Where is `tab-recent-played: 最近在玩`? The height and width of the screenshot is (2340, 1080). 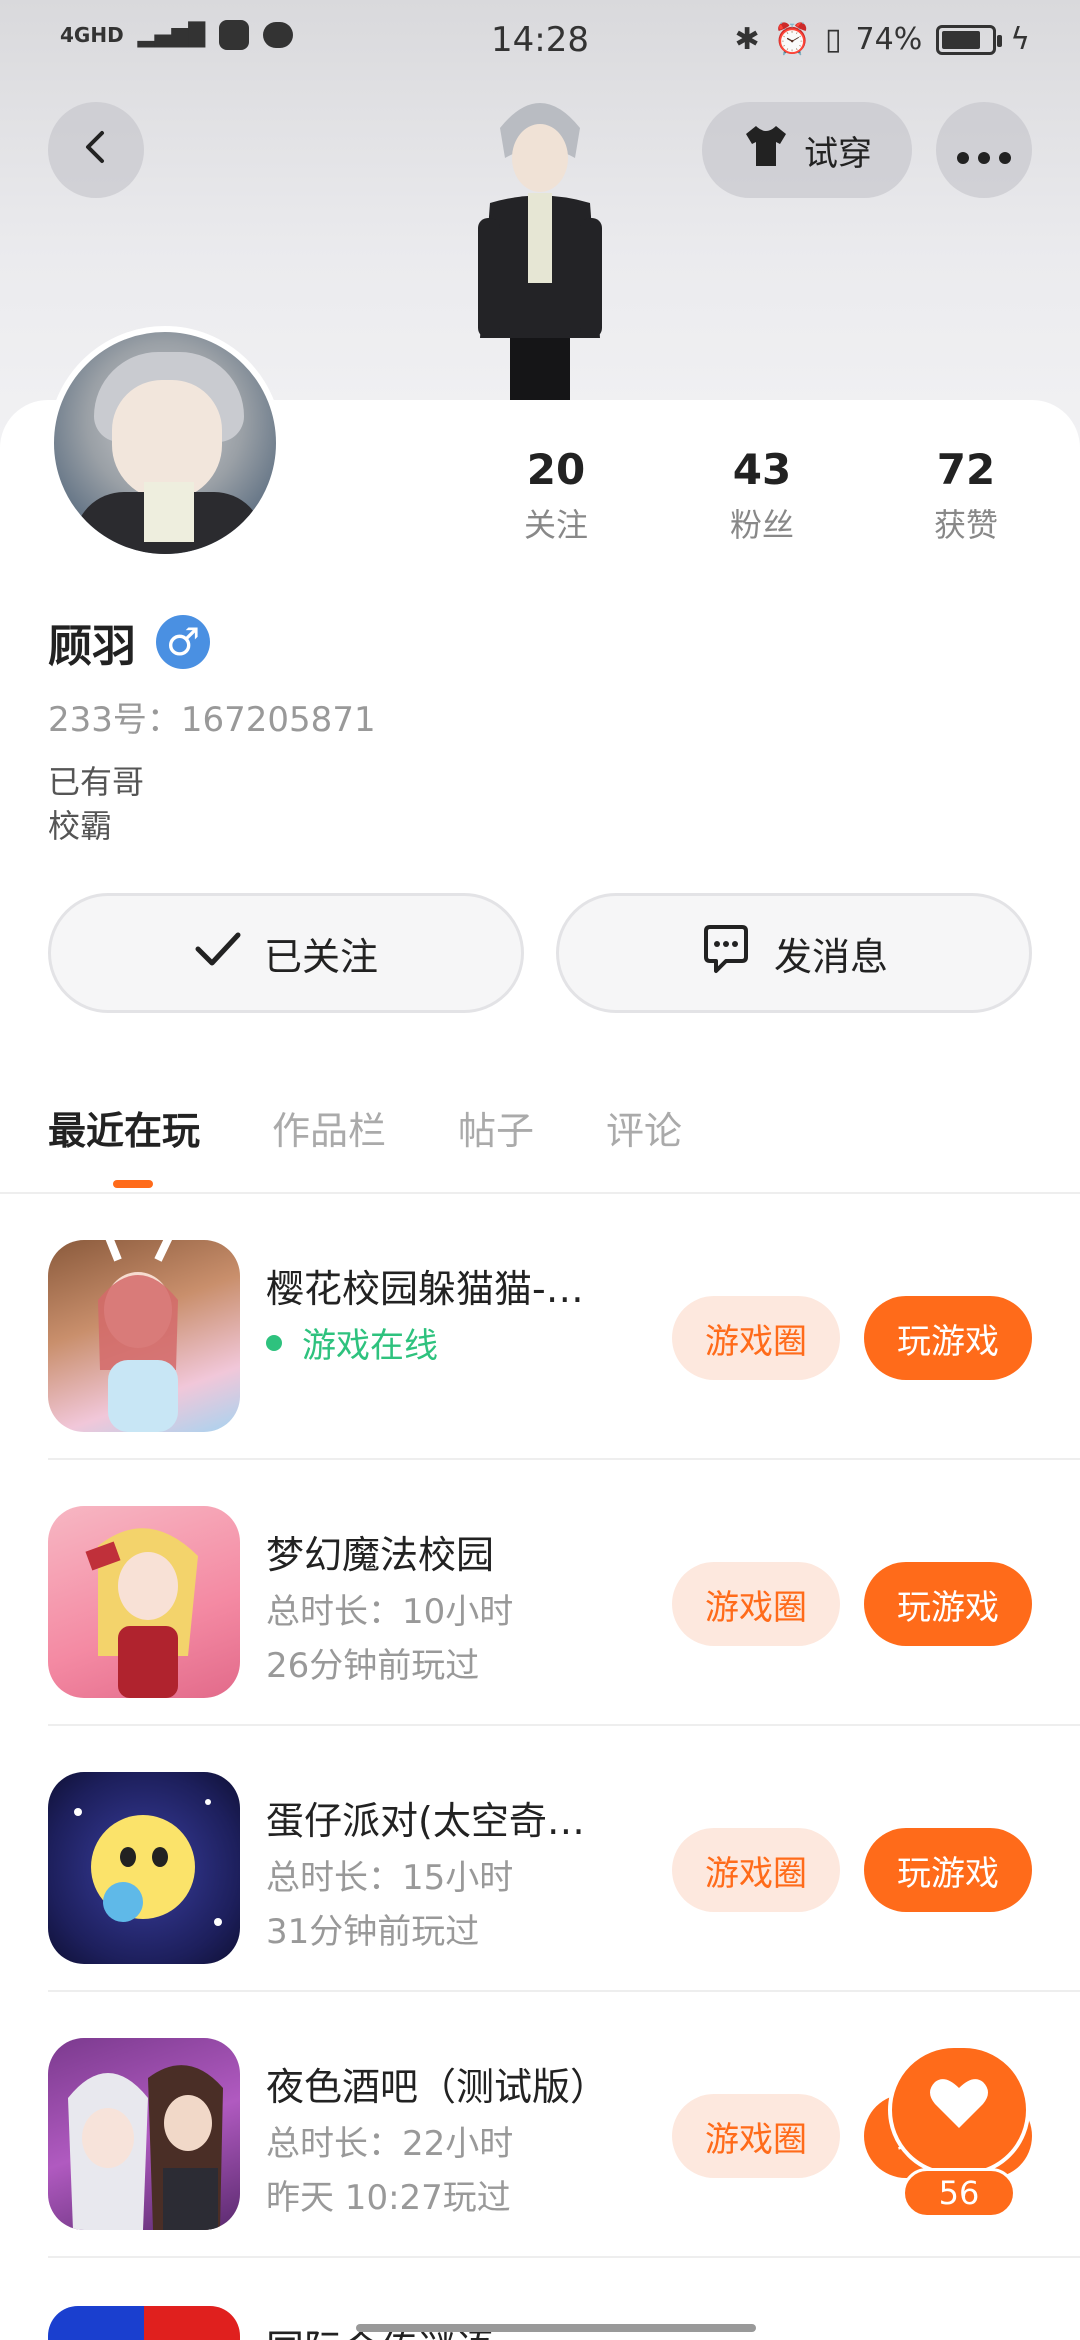
tab-recent-played: 最近在玩 is located at coordinates (124, 1144).